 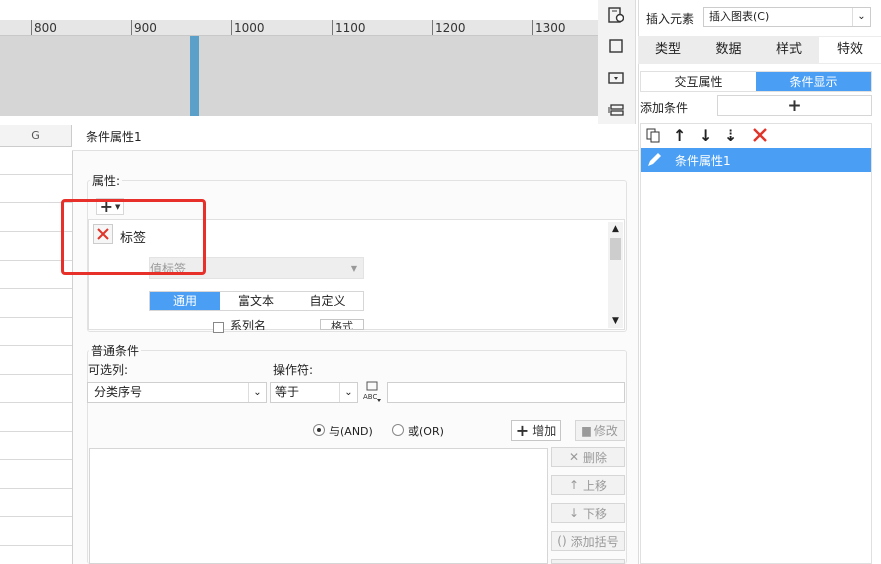 What do you see at coordinates (574, 513) in the screenshot?
I see `arrow-down-icon: ↓` at bounding box center [574, 513].